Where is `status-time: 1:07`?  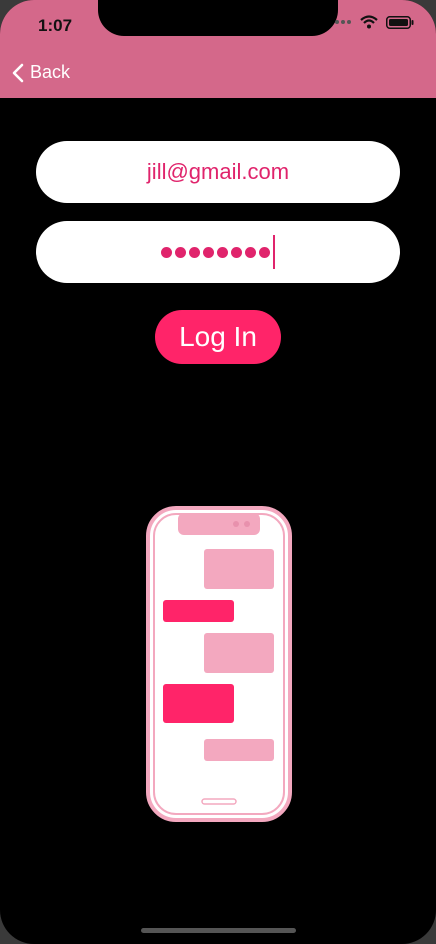
status-time: 1:07 is located at coordinates (55, 25).